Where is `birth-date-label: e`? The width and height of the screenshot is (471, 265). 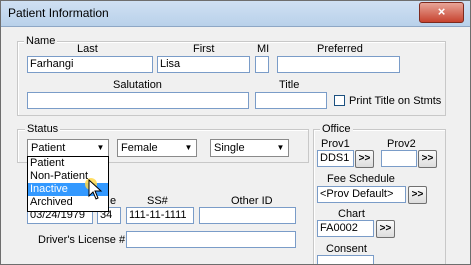 birth-date-label: e is located at coordinates (113, 201).